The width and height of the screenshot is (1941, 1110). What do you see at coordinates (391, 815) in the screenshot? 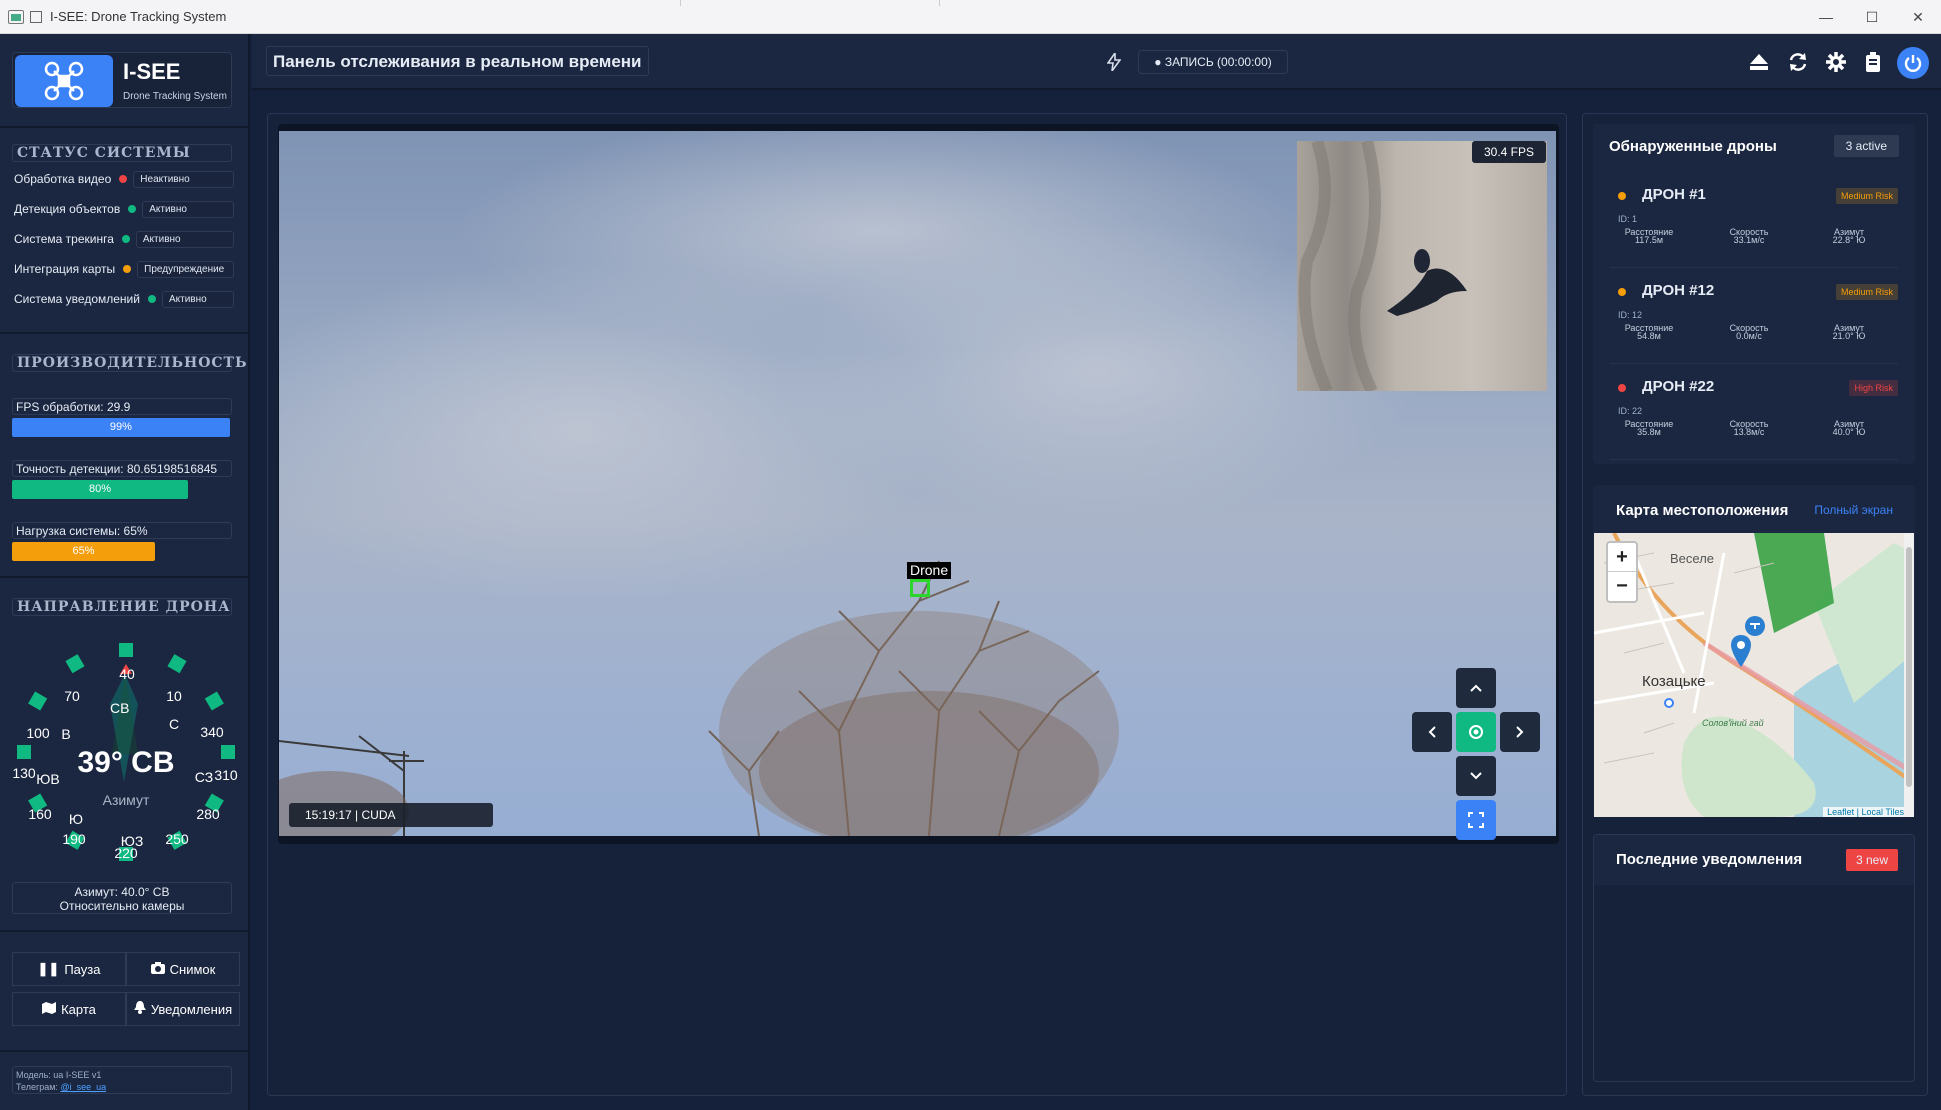
I see `video-timestamp: 15:19:17 | CUDA` at bounding box center [391, 815].